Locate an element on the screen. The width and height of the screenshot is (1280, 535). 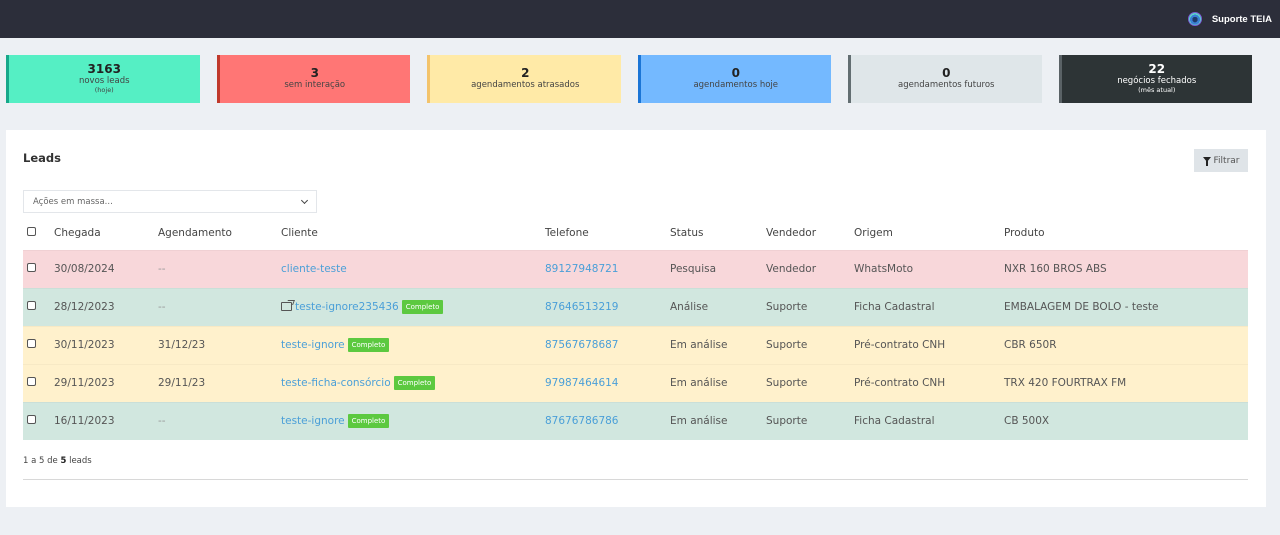
card-sublabel: (mês atual) is located at coordinates (1157, 90).